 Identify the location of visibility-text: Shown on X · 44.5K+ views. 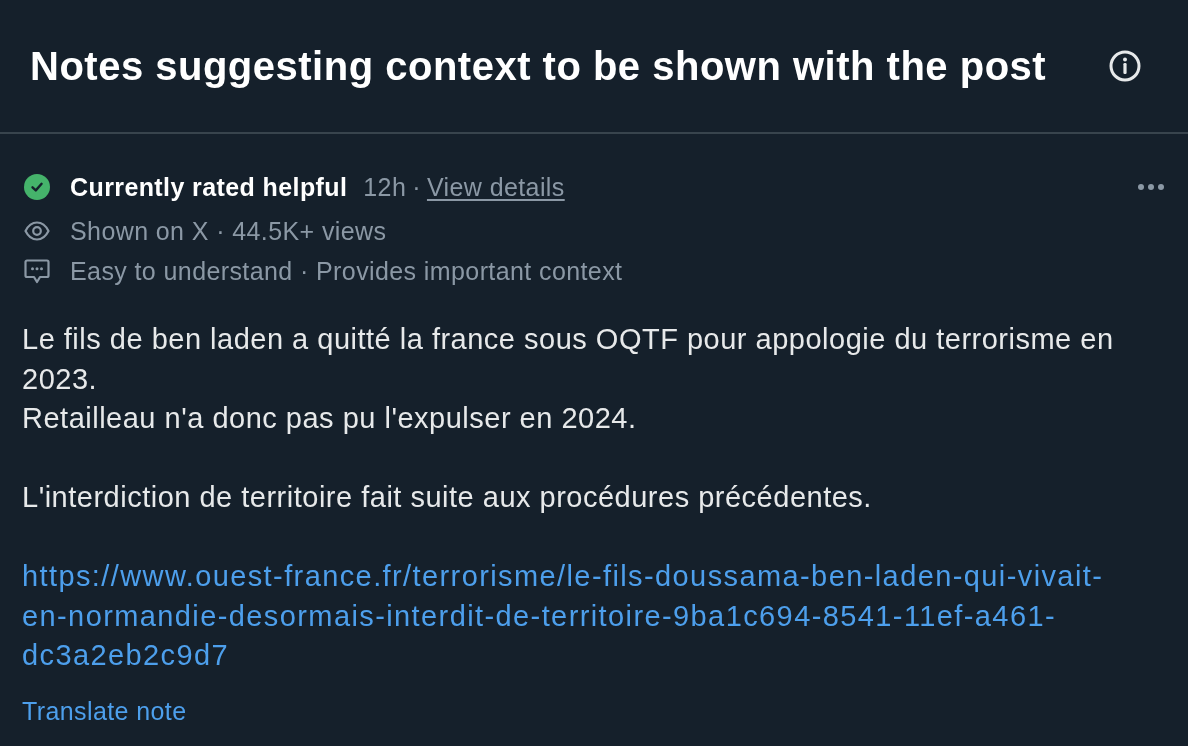
(228, 231).